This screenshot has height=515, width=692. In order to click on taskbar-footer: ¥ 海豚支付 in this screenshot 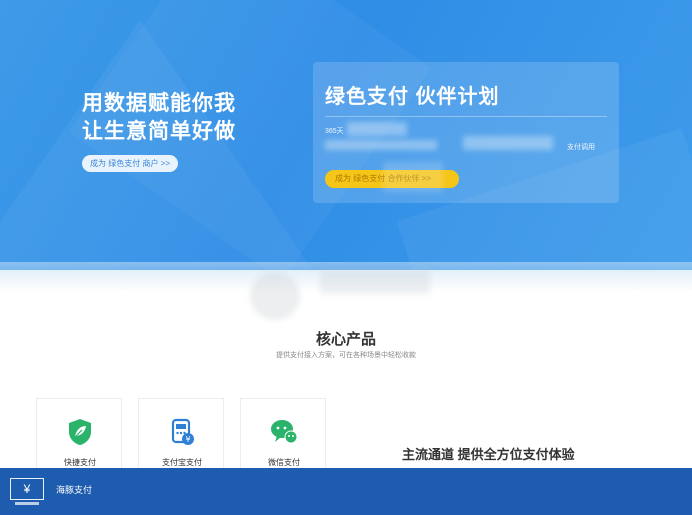, I will do `click(346, 491)`.